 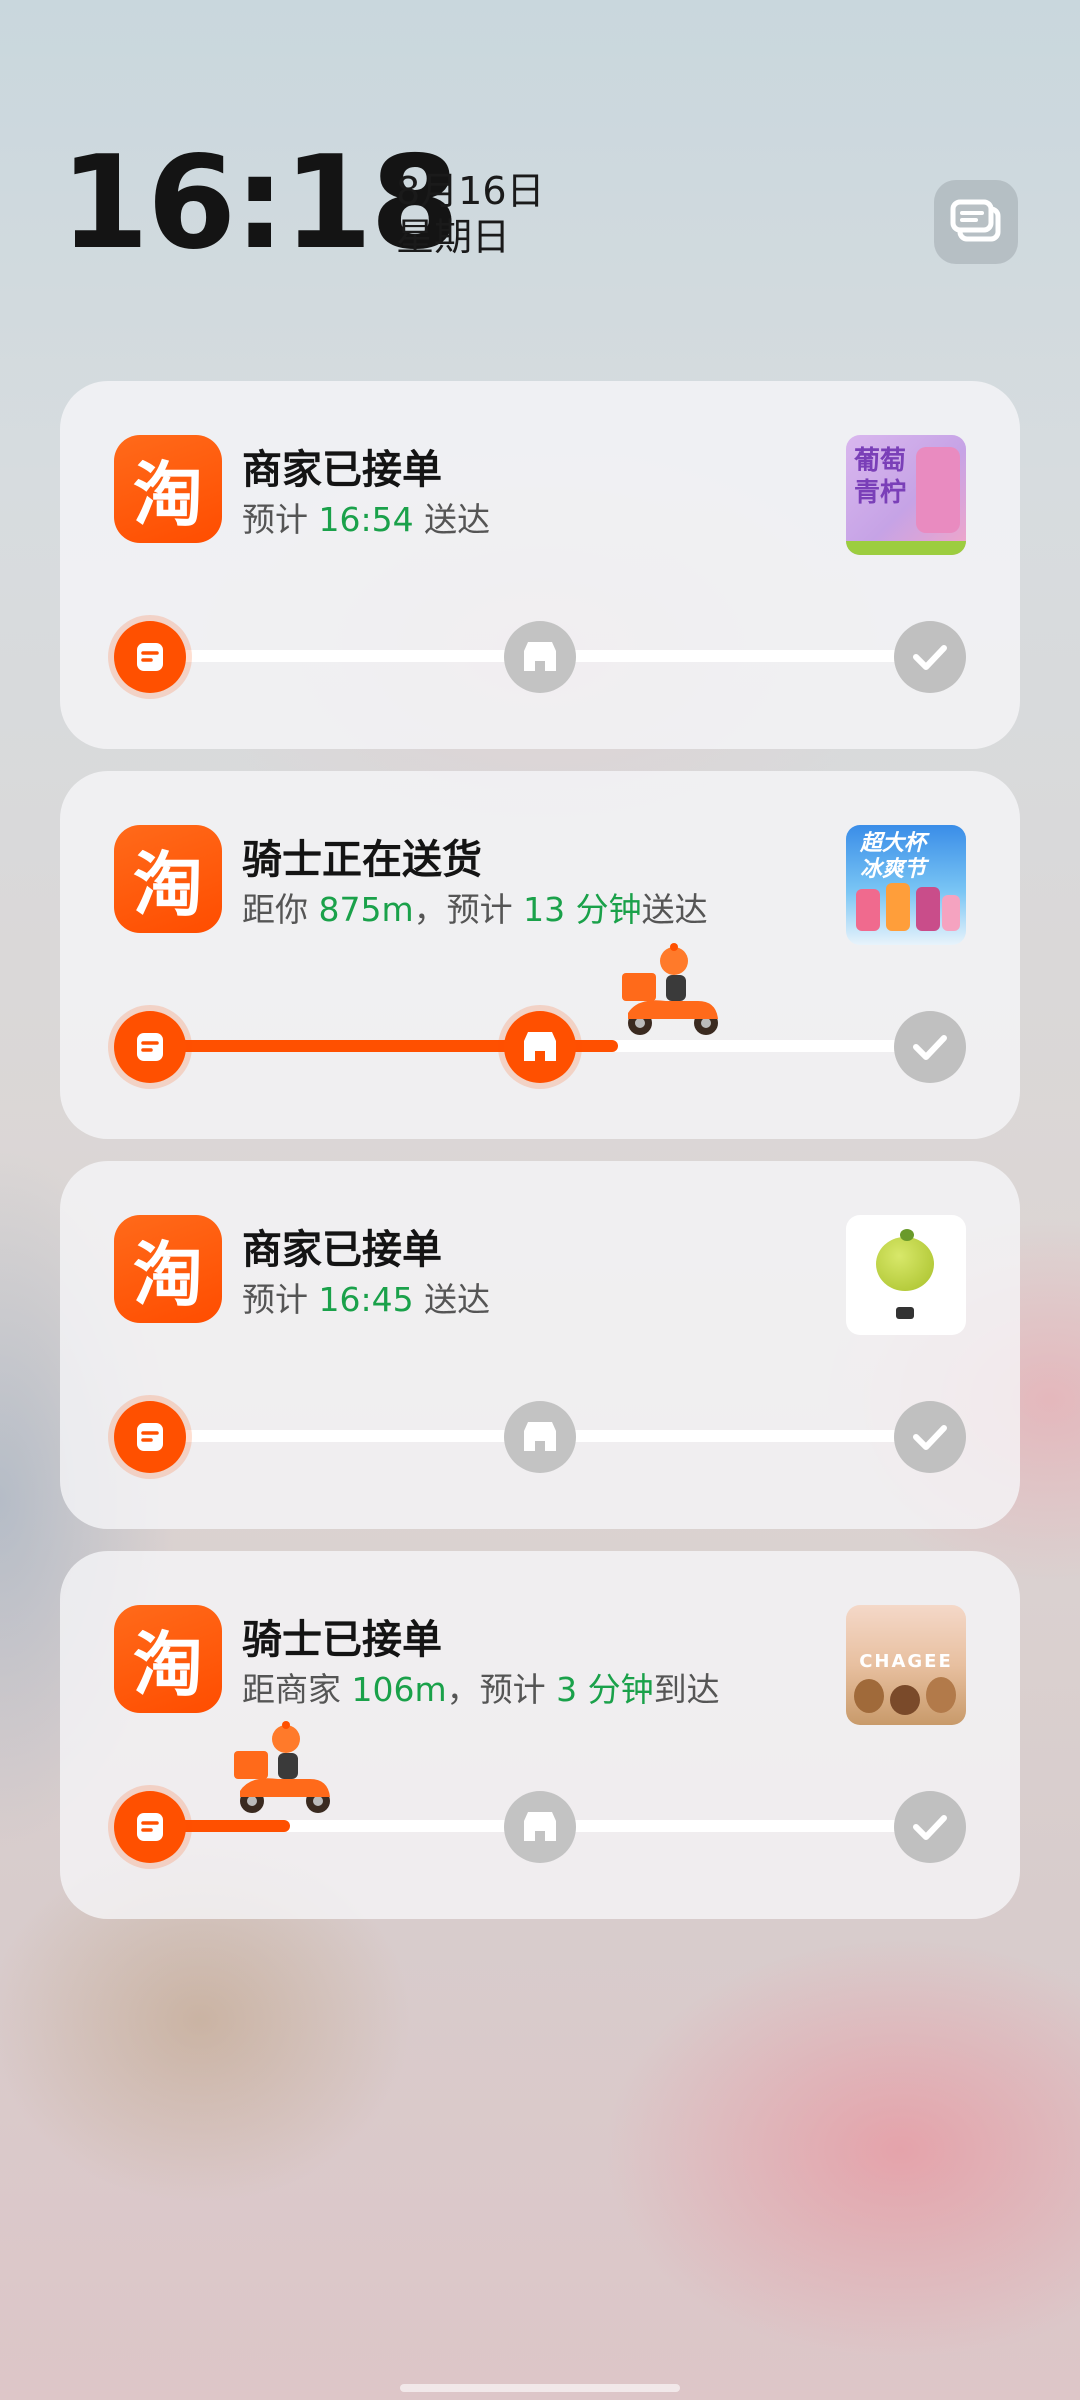 What do you see at coordinates (540, 565) in the screenshot?
I see `order-notification-card: 淘 商家已接单 预计 16:54 送达 葡萄 青柠` at bounding box center [540, 565].